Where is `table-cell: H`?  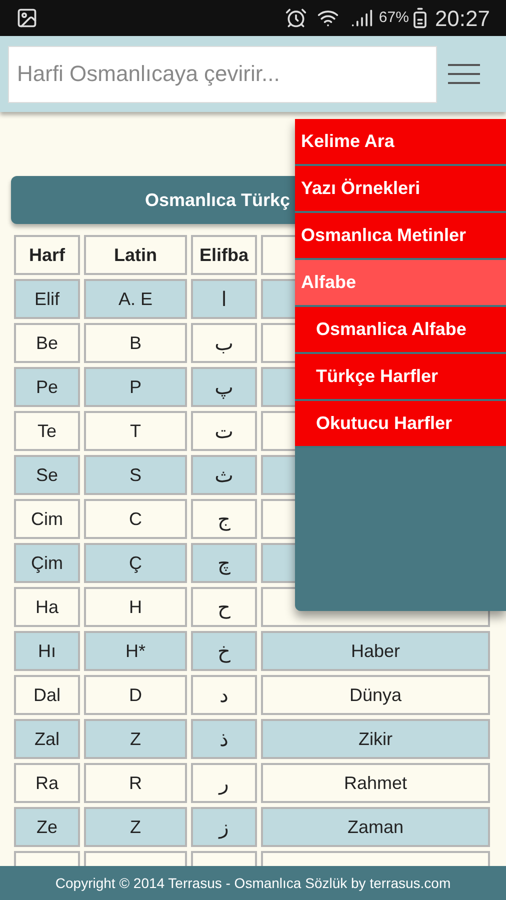 table-cell: H is located at coordinates (135, 607).